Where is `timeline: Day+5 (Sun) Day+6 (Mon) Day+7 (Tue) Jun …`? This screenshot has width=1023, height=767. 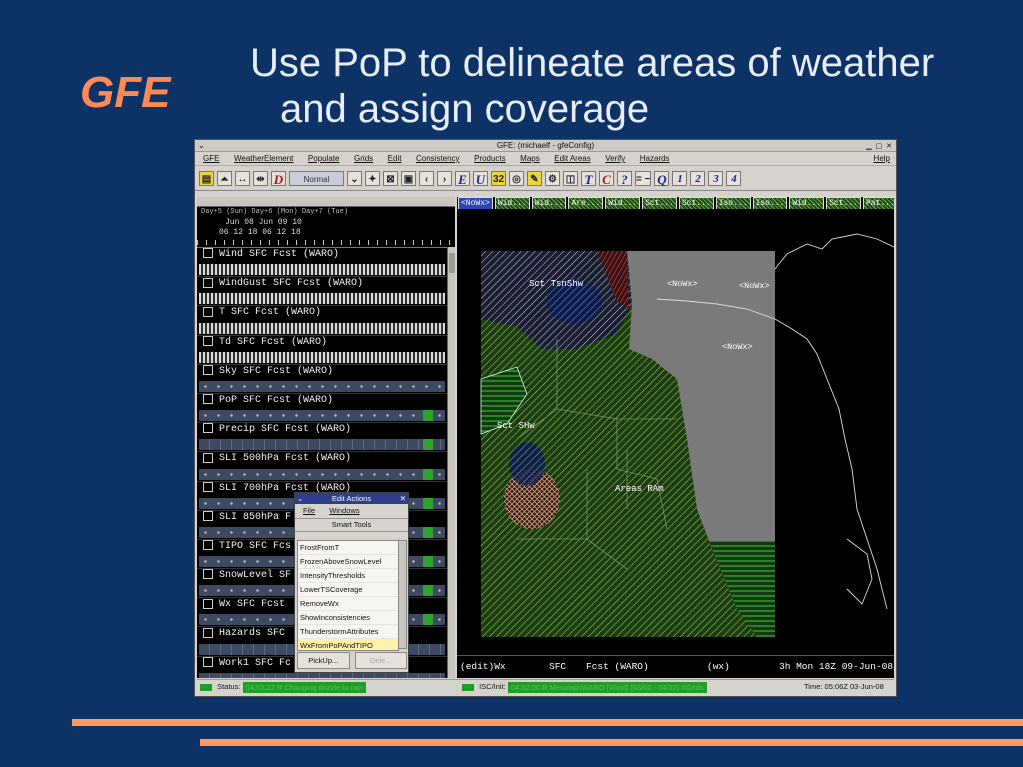 timeline: Day+5 (Sun) Day+6 (Mon) Day+7 (Tue) Jun … is located at coordinates (326, 222).